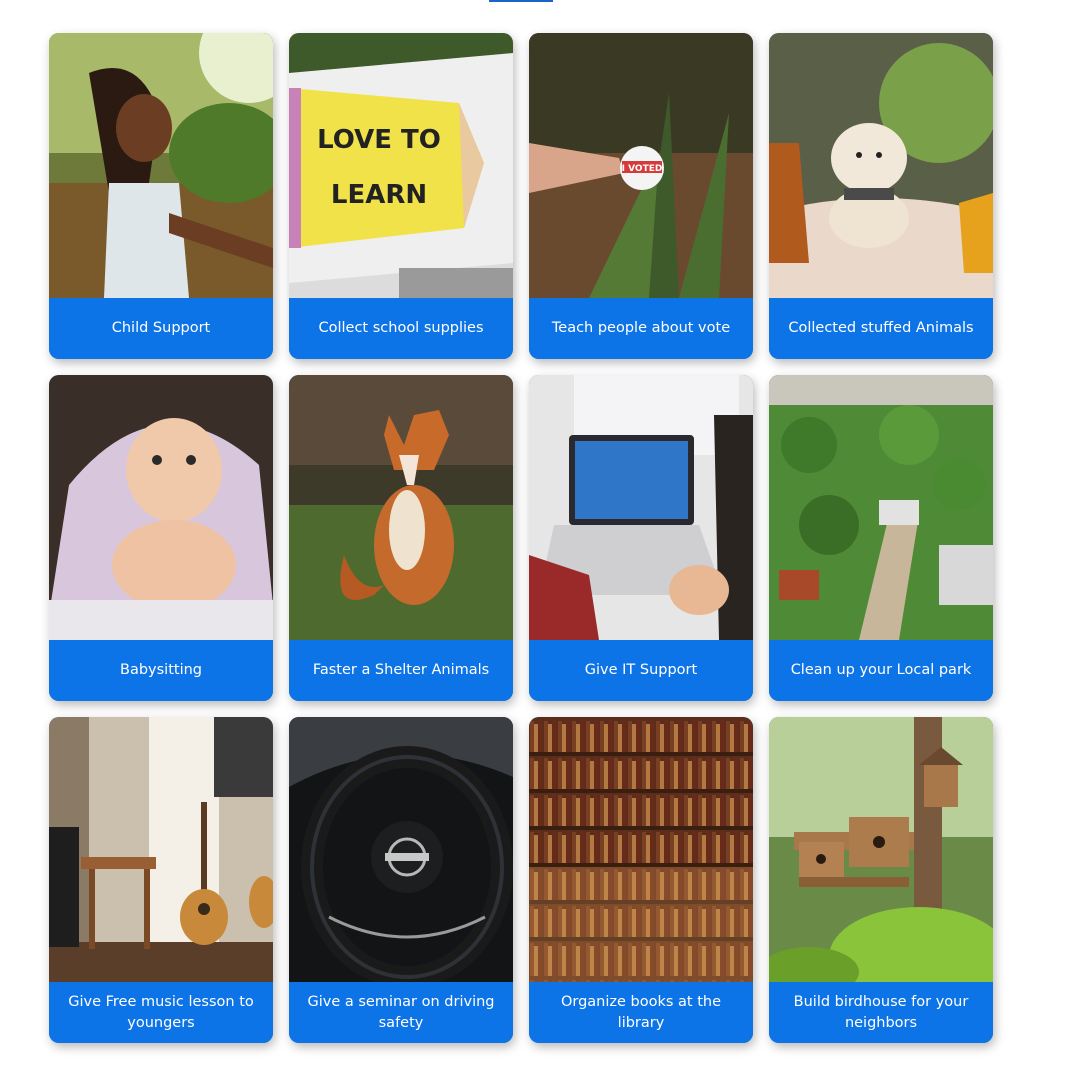 The width and height of the screenshot is (1074, 1074). What do you see at coordinates (161, 670) in the screenshot?
I see `card-label: Babysitting` at bounding box center [161, 670].